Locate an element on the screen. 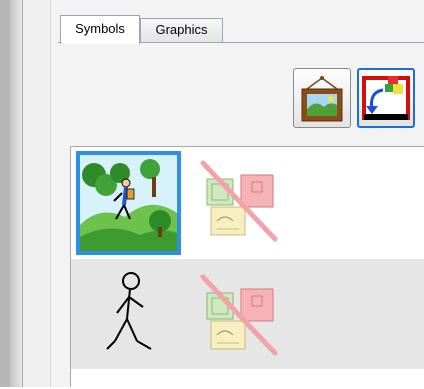  framed-picture-icon is located at coordinates (322, 99).